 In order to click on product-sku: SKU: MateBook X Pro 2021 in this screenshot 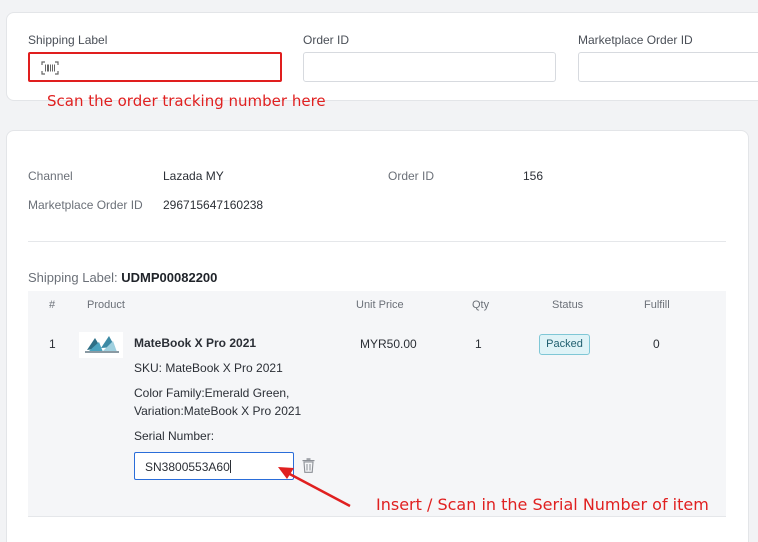, I will do `click(208, 368)`.